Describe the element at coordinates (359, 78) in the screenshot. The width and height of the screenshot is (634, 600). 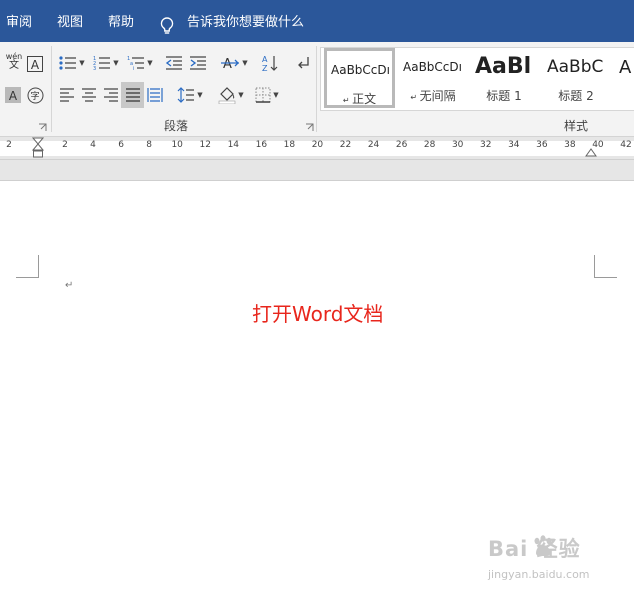
I see `style-normal: AaBbCcDı ↵ 正文` at that location.